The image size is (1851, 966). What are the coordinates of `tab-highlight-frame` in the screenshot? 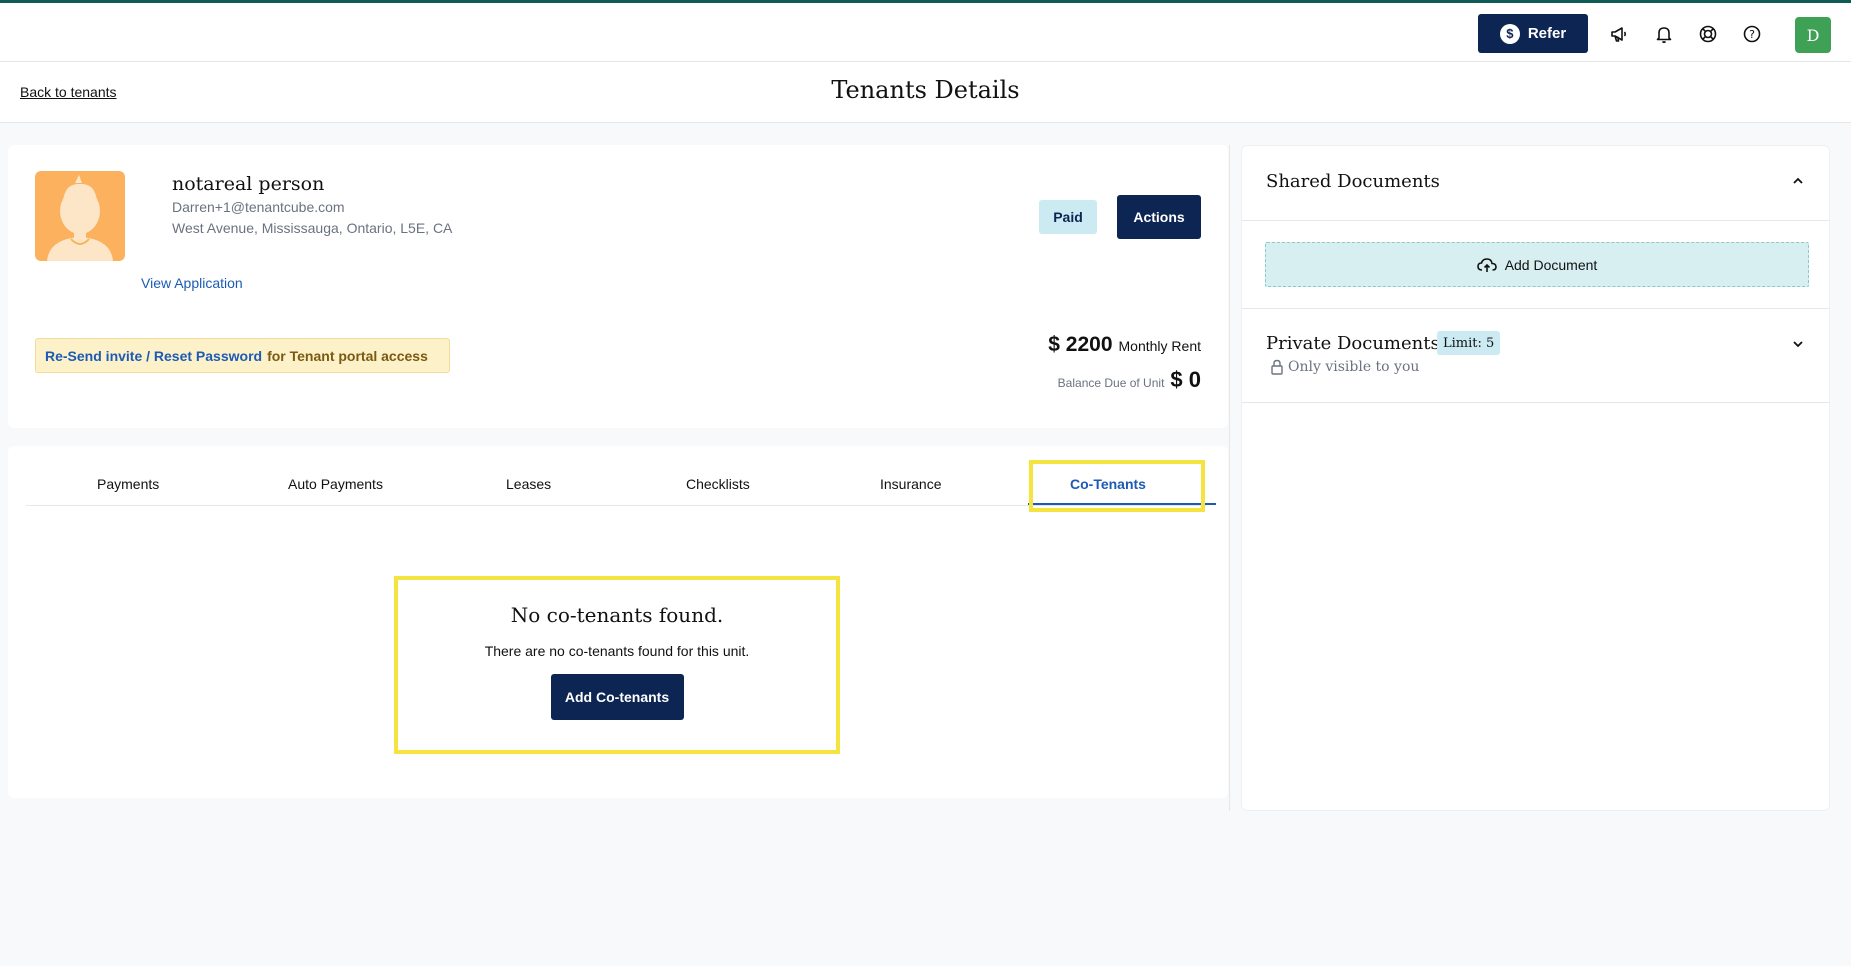 It's located at (1117, 486).